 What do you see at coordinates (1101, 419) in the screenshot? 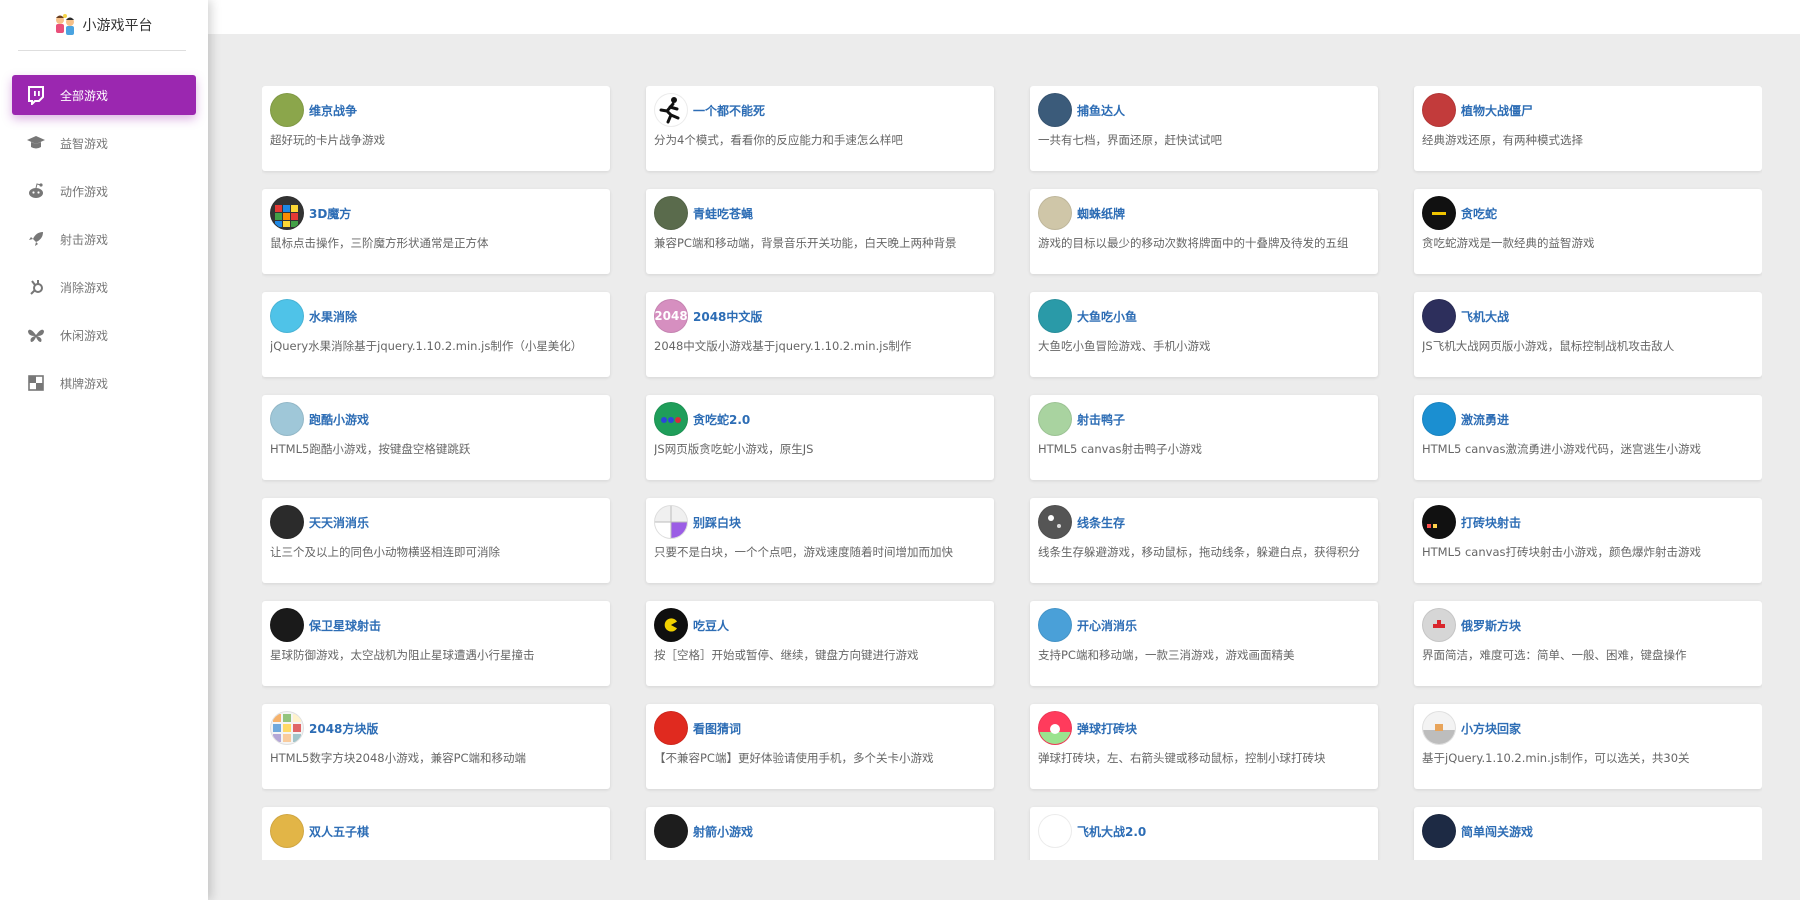
I see `game-title: 射击鸭子` at bounding box center [1101, 419].